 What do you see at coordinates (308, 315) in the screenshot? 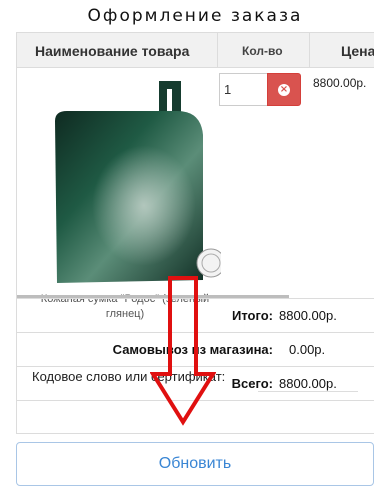
I see `subtotal-value: 8800.00р.` at bounding box center [308, 315].